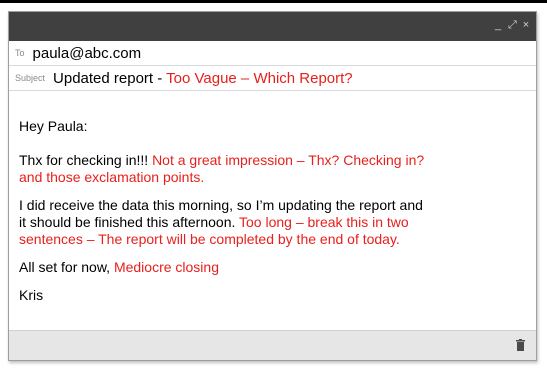  Describe the element at coordinates (66, 267) in the screenshot. I see `paragraph-3-text: All set for now,` at that location.